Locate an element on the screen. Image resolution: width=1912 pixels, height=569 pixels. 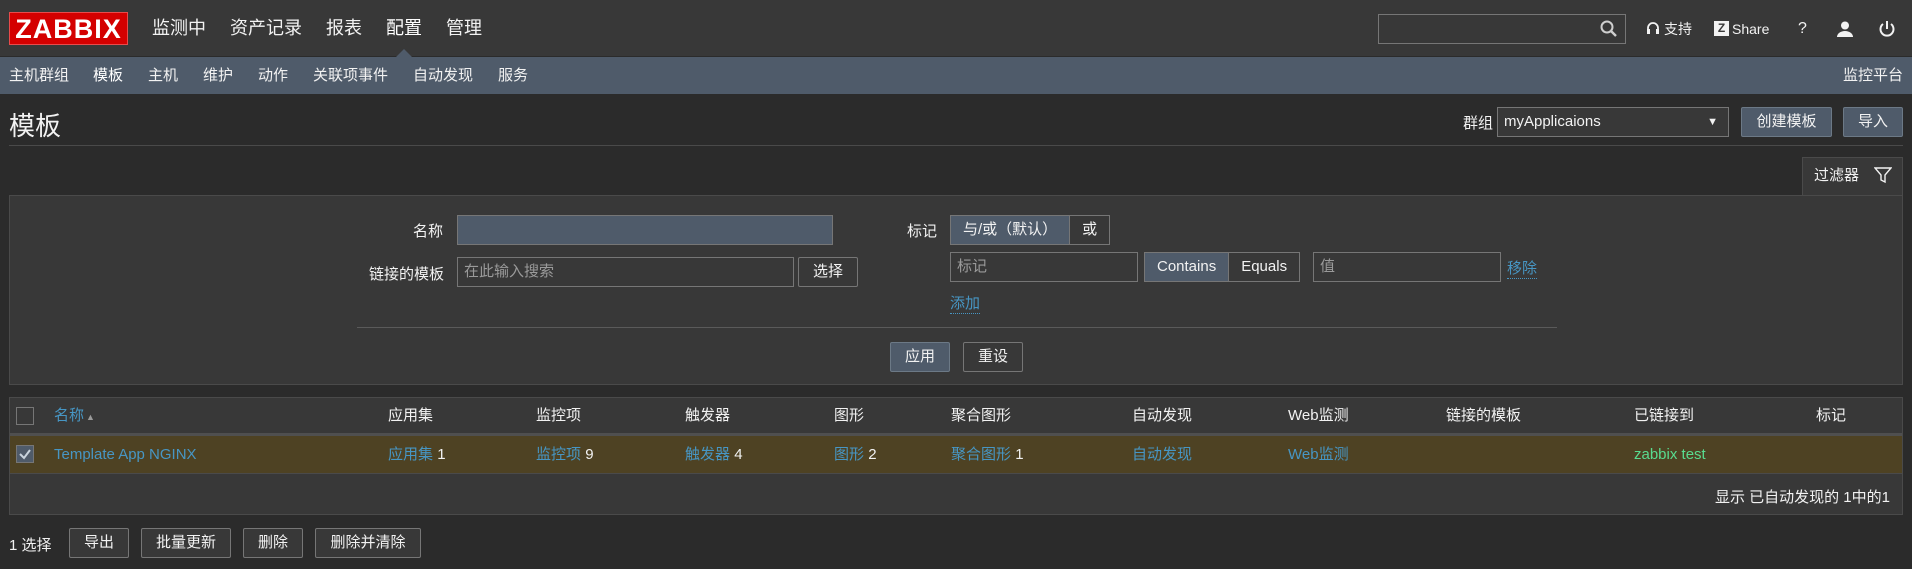
zabbix-logo: ZABBIX is located at coordinates (68, 28).